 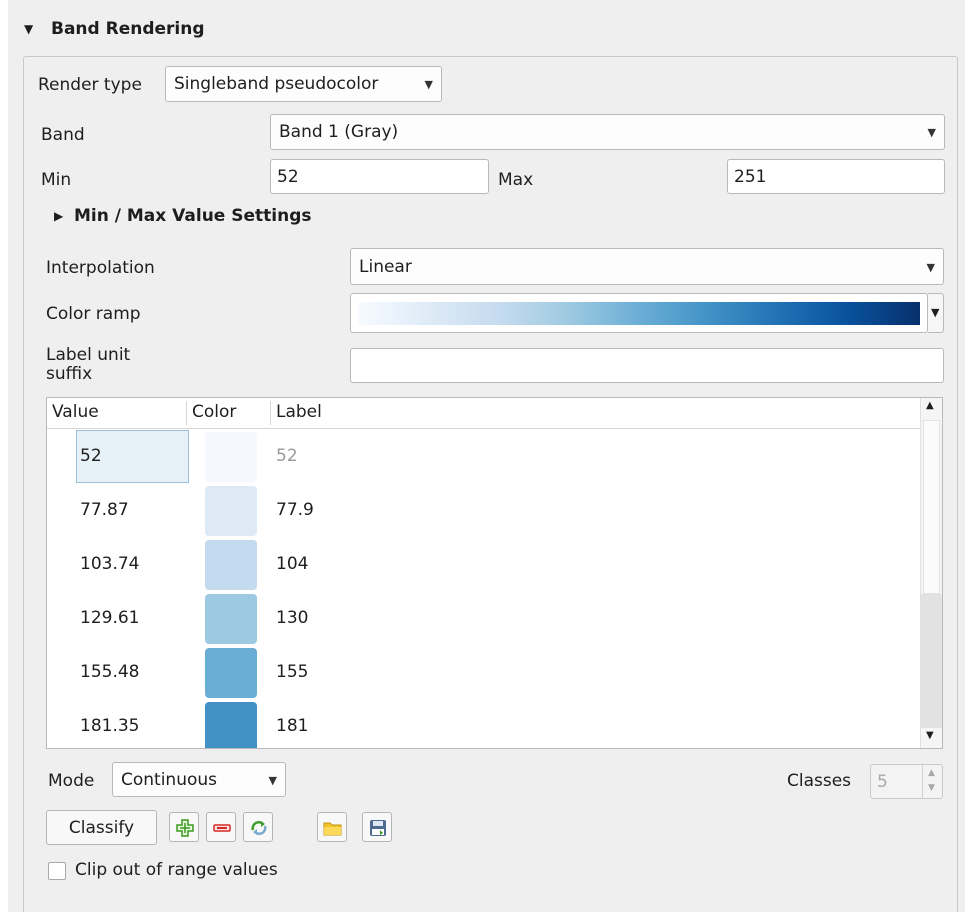 I want to click on color-ramp-dropdown: ▼, so click(x=936, y=313).